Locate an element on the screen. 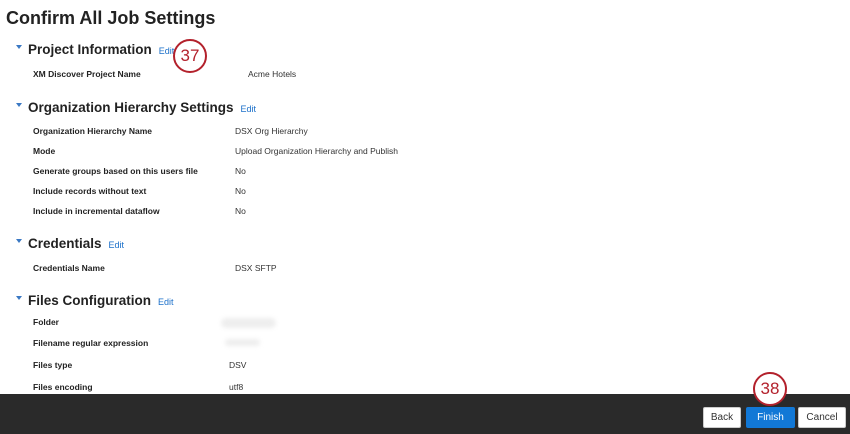 The image size is (850, 434). section-heading: Credentials is located at coordinates (65, 243).